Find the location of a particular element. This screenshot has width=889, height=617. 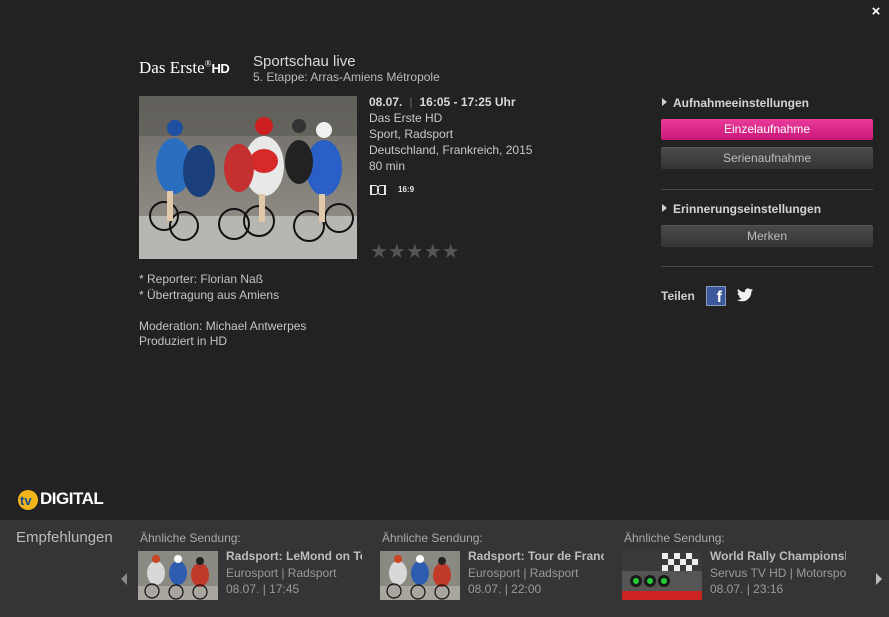

recommendation-title: Radsport: Tour de France is located at coordinates (536, 556).